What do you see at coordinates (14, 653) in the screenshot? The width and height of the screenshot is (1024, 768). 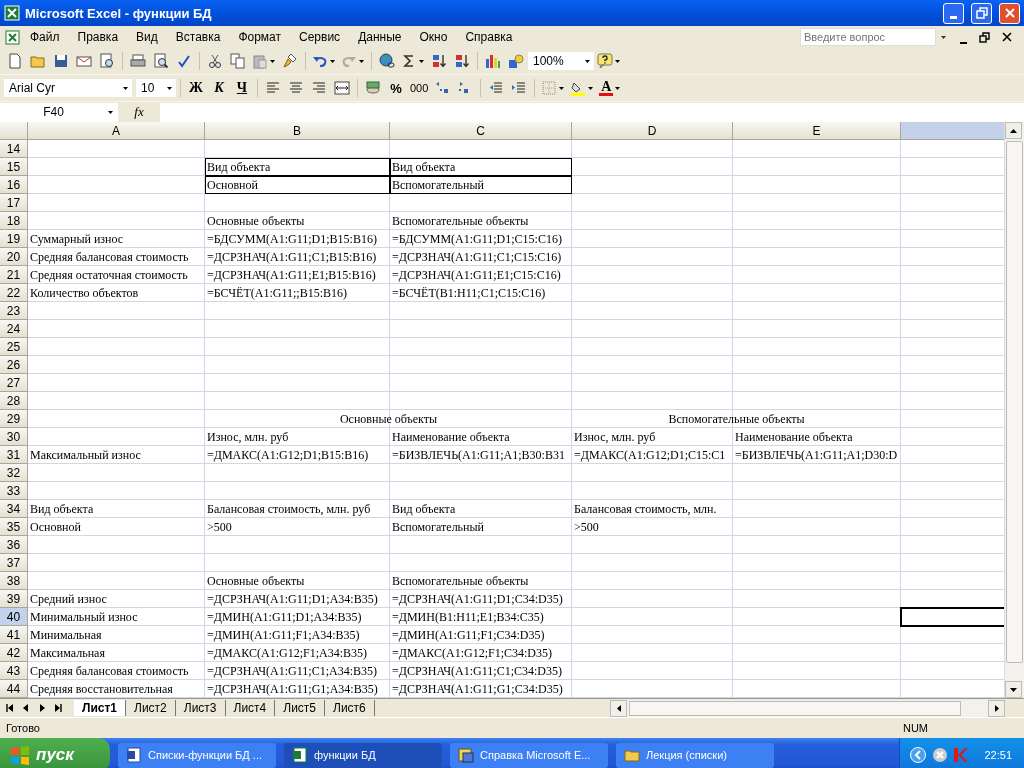 I see `row-header: 42` at bounding box center [14, 653].